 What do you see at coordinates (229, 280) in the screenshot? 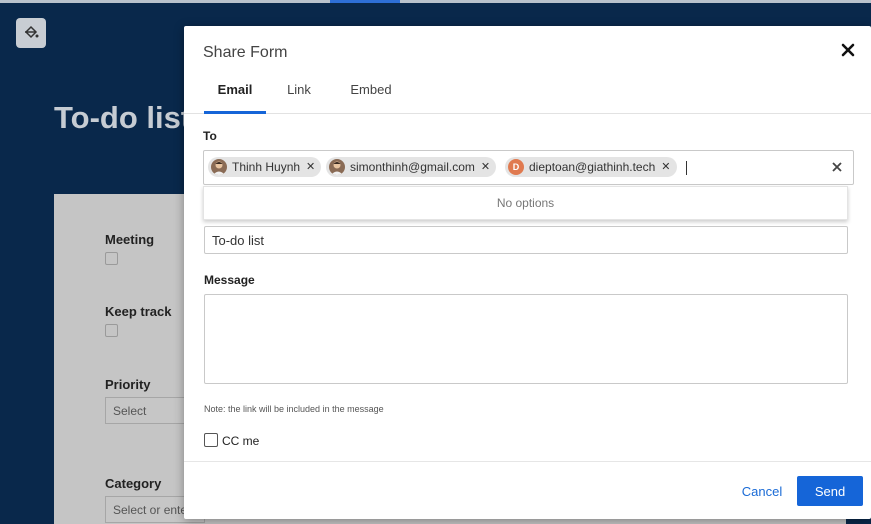
I see `message-label: Message` at bounding box center [229, 280].